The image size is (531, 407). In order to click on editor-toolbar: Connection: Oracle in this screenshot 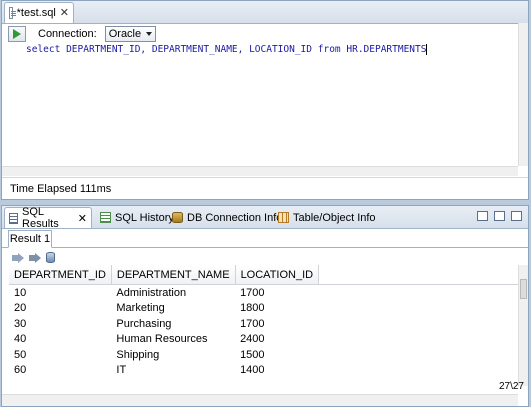, I will do `click(82, 34)`.